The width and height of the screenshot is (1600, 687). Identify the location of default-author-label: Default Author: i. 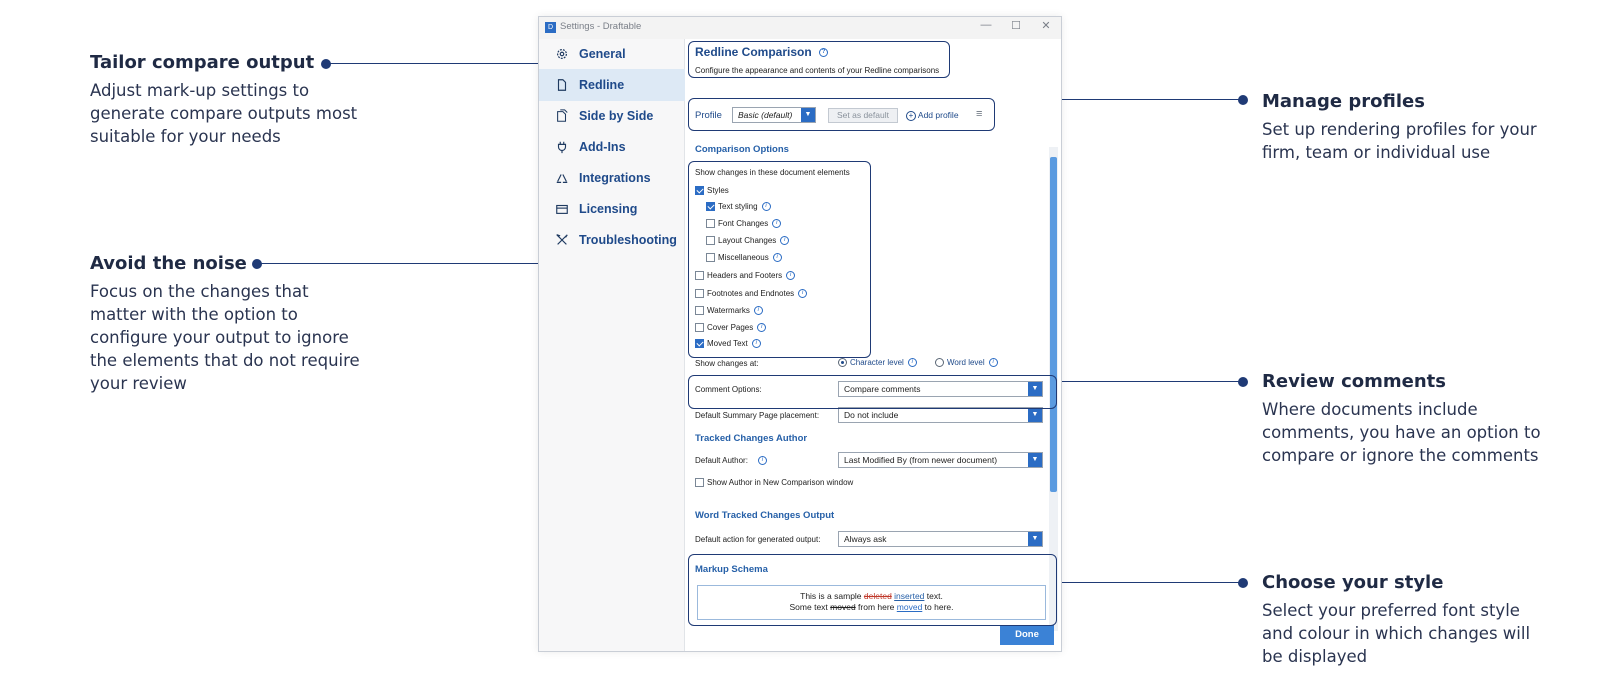
(731, 461).